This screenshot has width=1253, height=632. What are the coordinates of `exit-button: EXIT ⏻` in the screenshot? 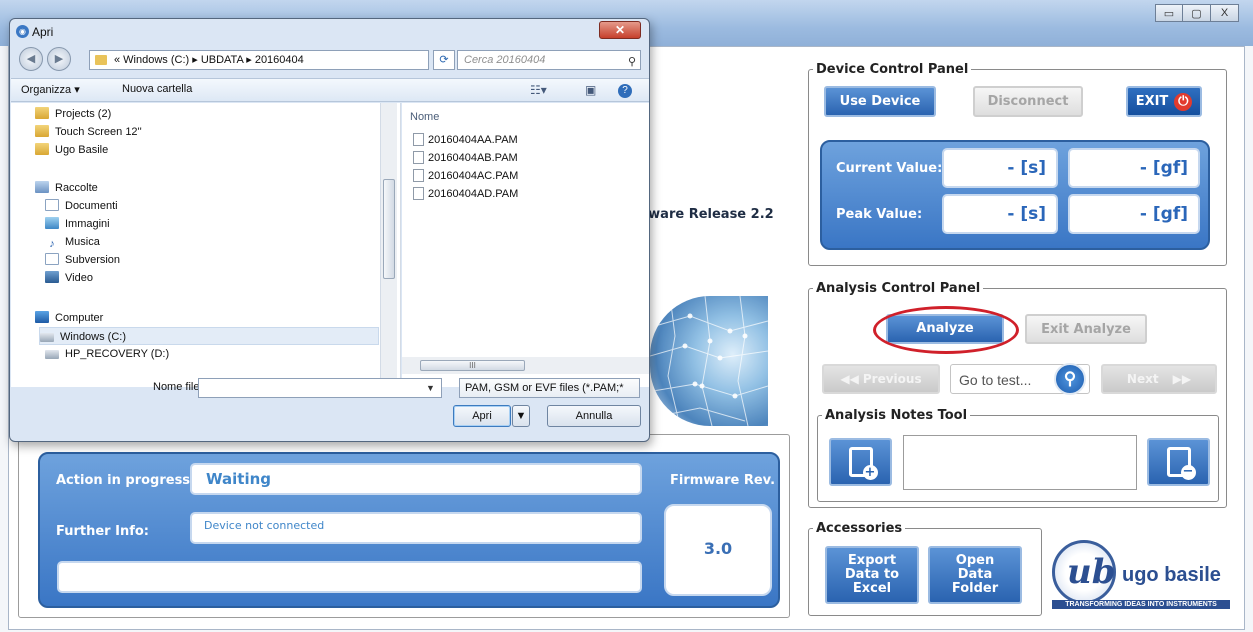 It's located at (1164, 101).